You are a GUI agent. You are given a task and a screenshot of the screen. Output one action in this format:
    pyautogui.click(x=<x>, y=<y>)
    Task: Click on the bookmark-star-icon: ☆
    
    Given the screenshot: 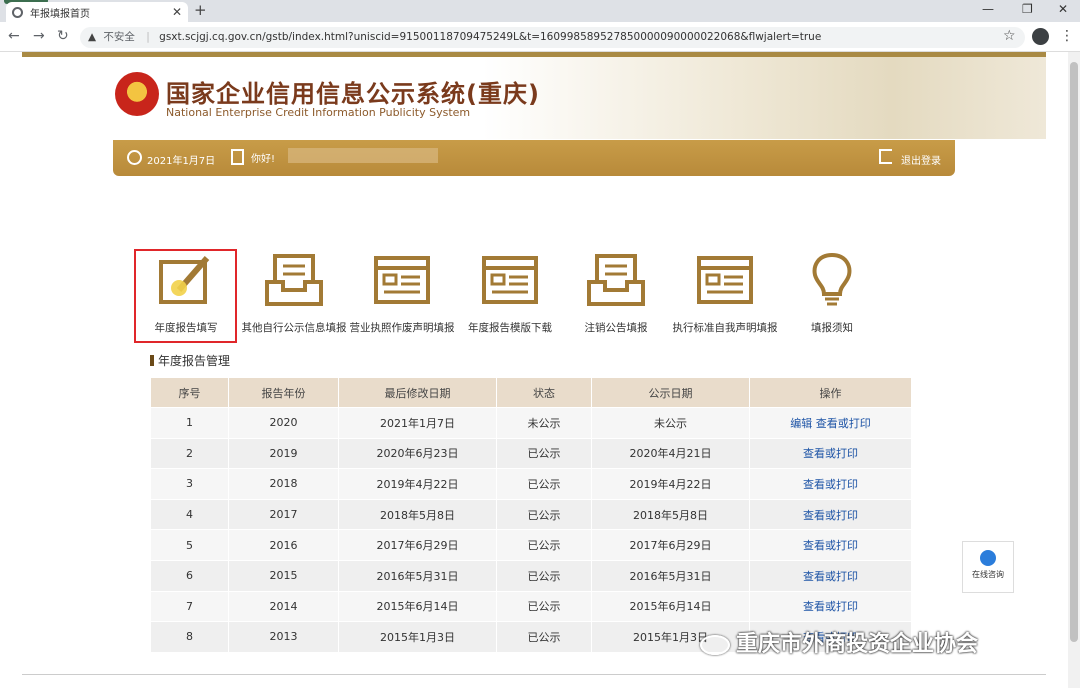 What is the action you would take?
    pyautogui.click(x=1009, y=36)
    